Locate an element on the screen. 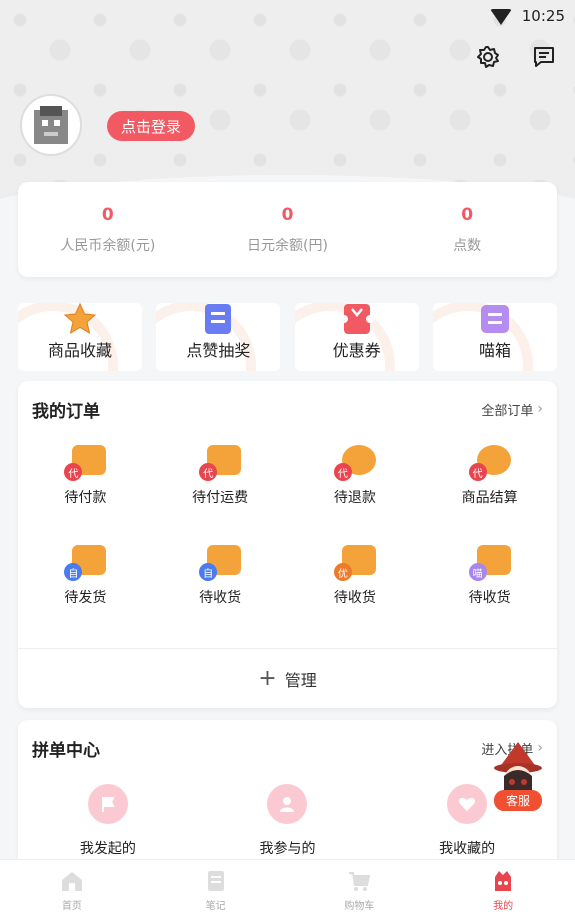 This screenshot has width=575, height=921. tab-label: 笔记 is located at coordinates (215, 906).